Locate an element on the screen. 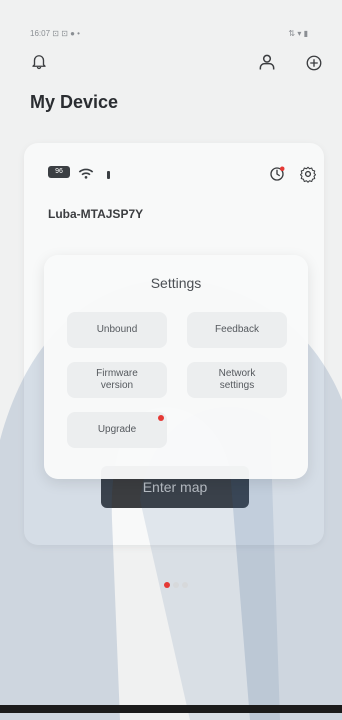 The width and height of the screenshot is (342, 720). navigation-bar is located at coordinates (171, 709).